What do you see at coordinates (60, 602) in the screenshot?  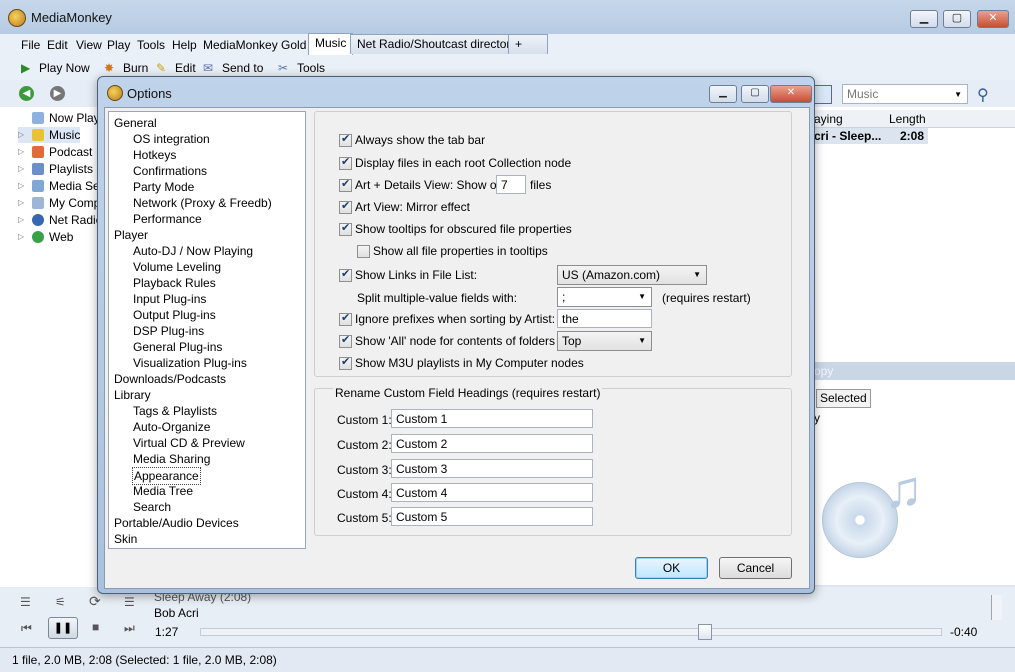 I see `equalizer-icon: ⚟` at bounding box center [60, 602].